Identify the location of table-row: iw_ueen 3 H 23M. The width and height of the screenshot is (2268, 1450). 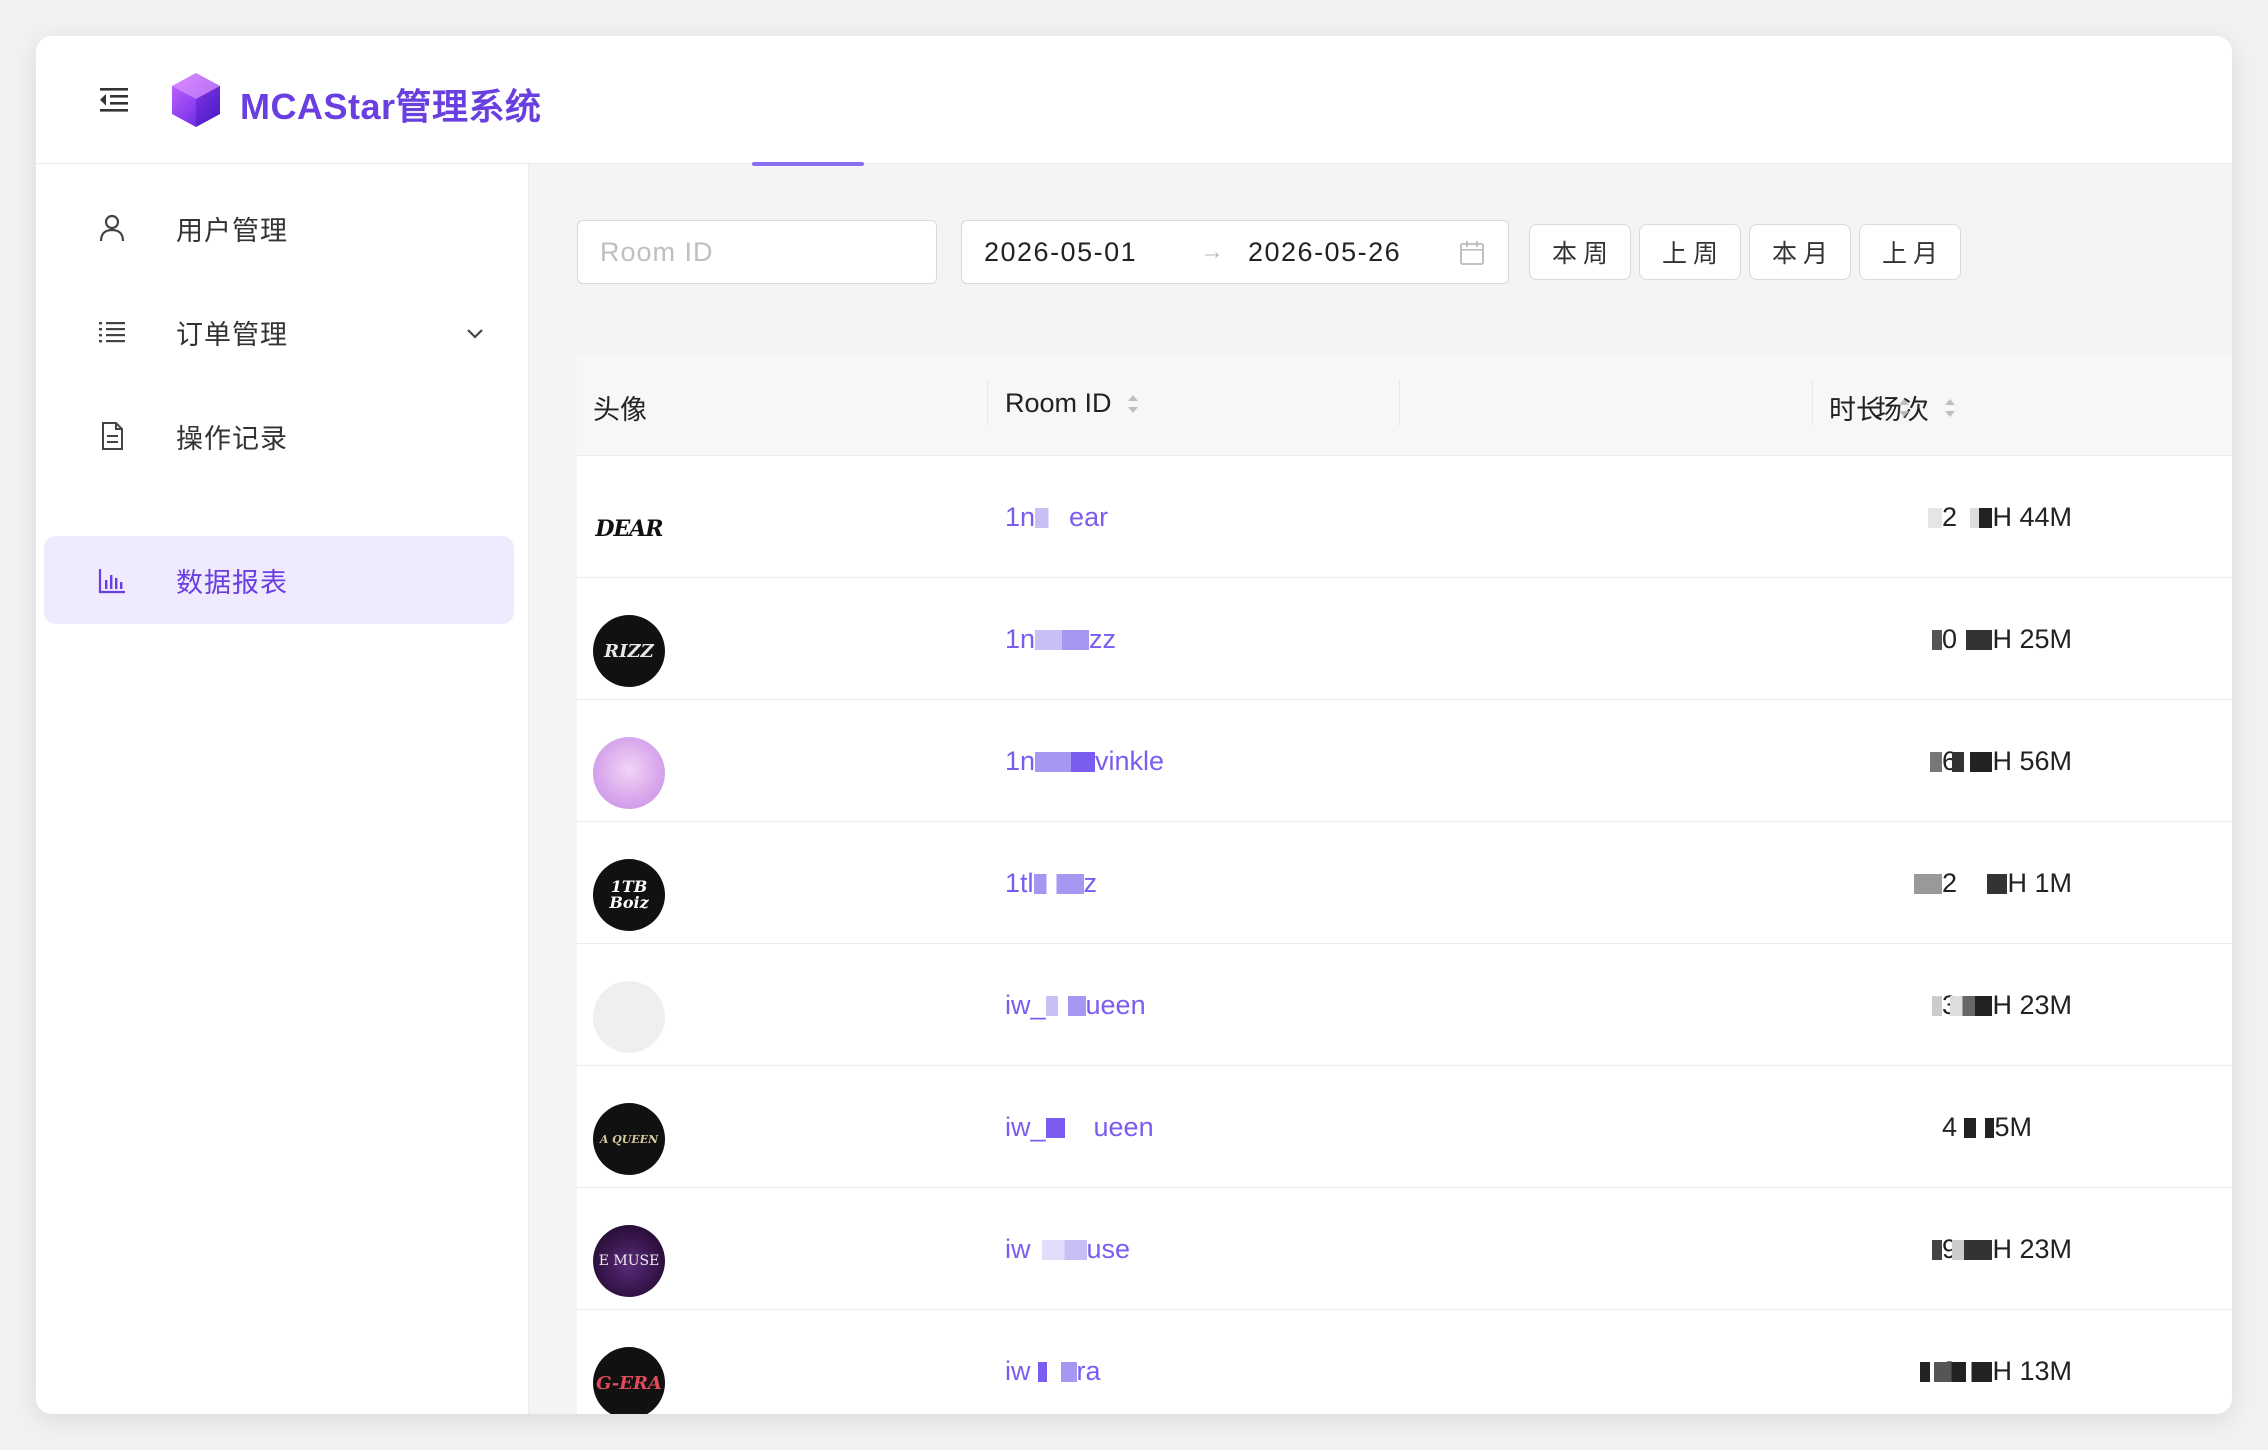
(1404, 1005).